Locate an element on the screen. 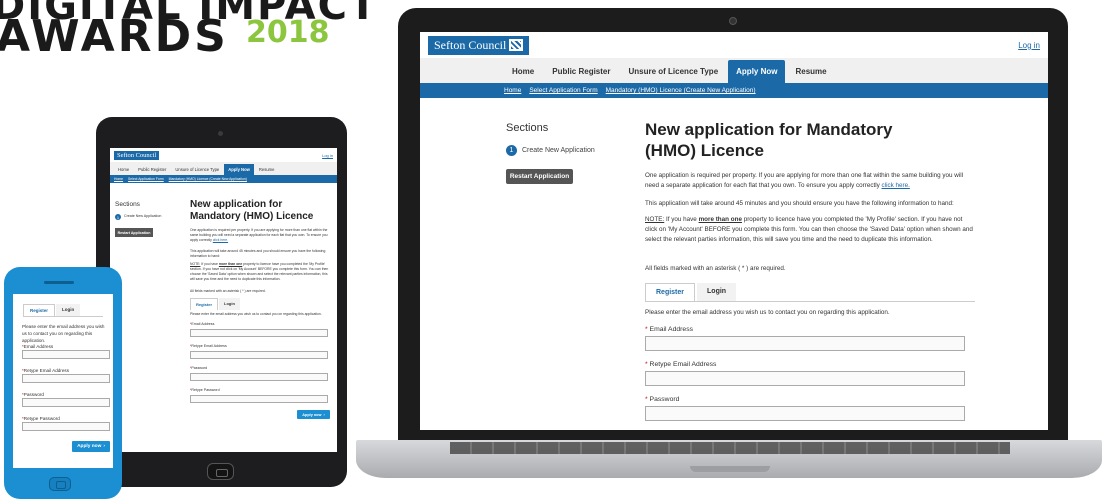  phone-retype-email-label: *Retype Email Address is located at coordinates (45, 370).